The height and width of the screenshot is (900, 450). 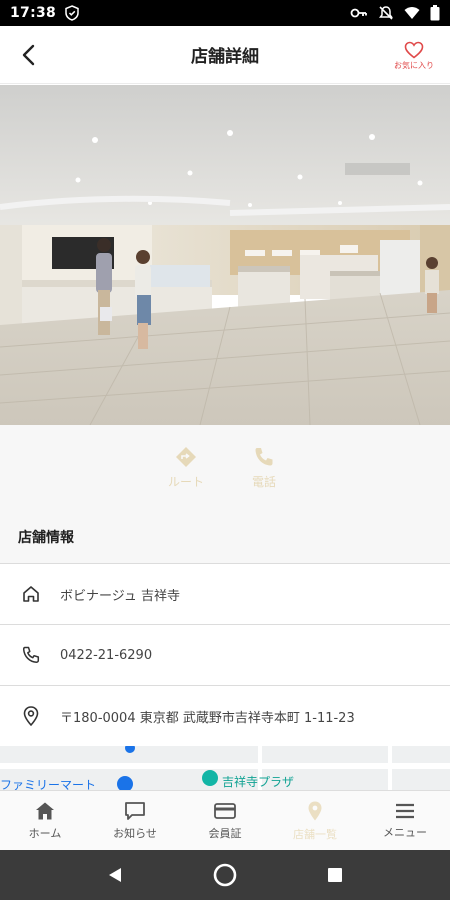 I want to click on nav-news-label: お知らせ, so click(x=135, y=833).